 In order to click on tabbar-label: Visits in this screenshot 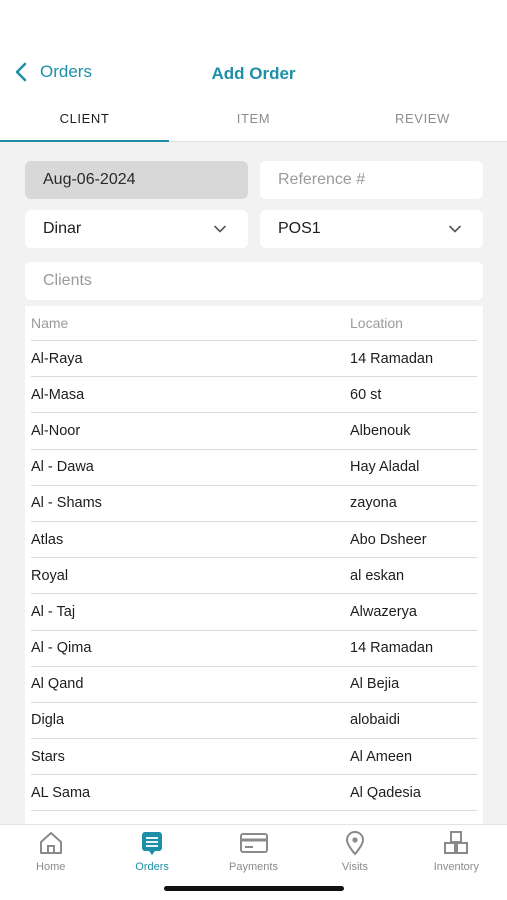, I will do `click(354, 867)`.